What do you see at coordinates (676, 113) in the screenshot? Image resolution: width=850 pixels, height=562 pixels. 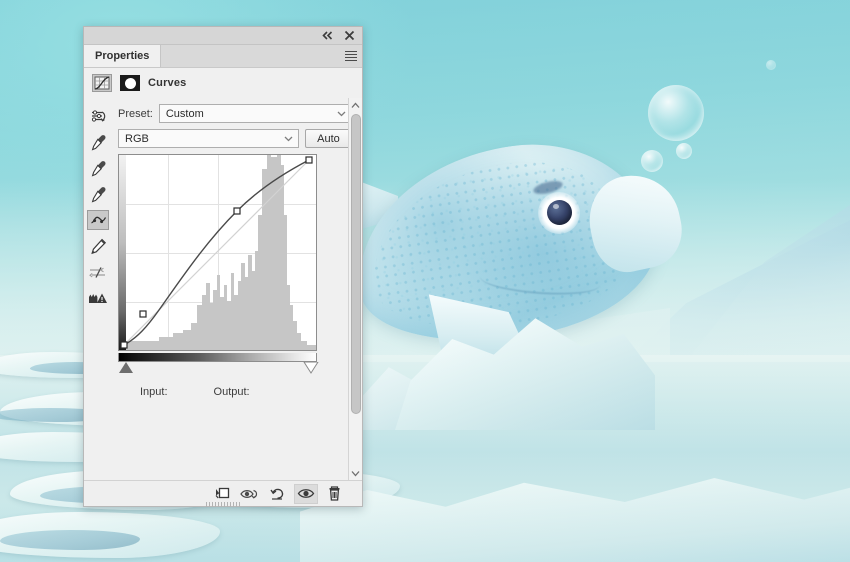 I see `bubble-large` at bounding box center [676, 113].